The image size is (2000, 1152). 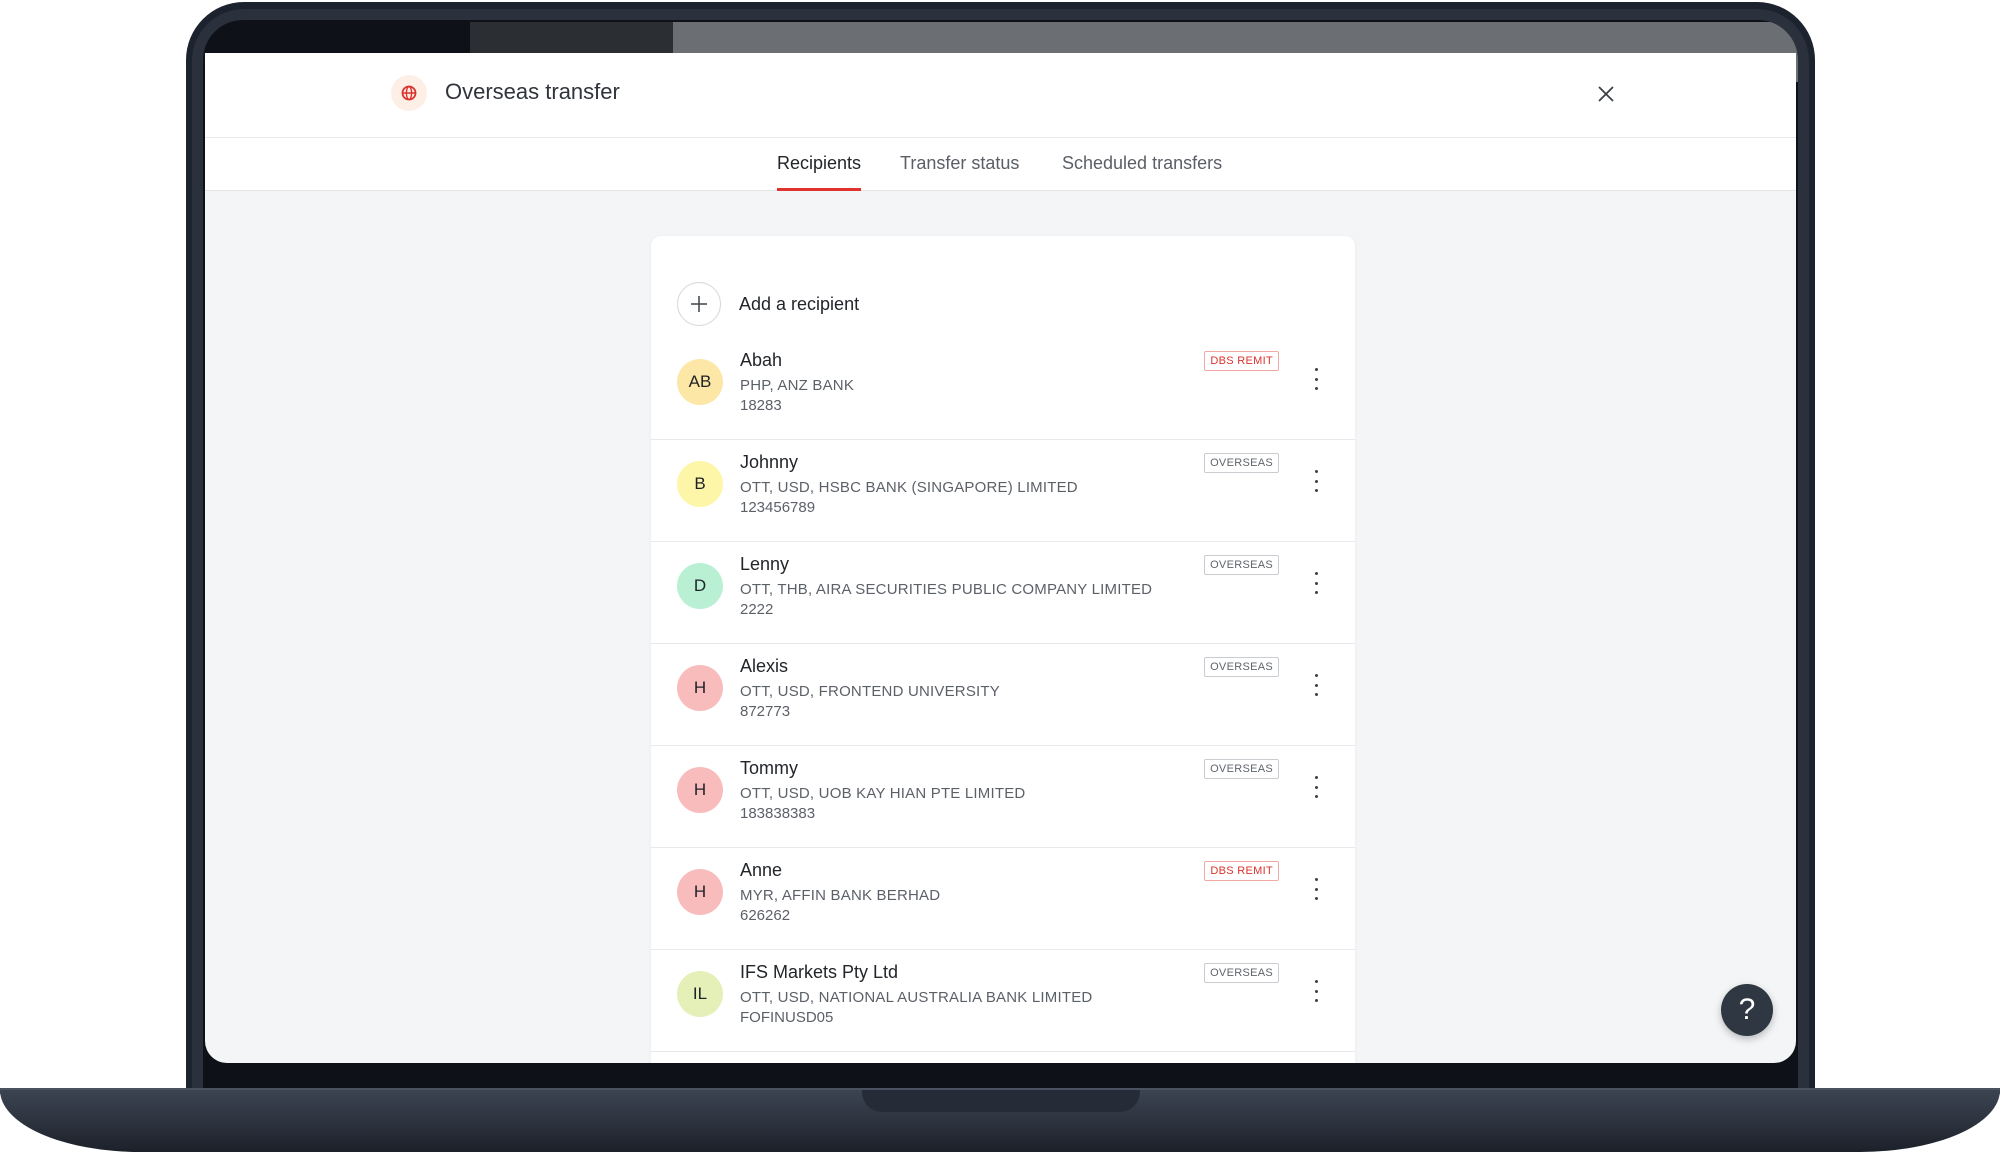 What do you see at coordinates (700, 586) in the screenshot?
I see `avatar: D` at bounding box center [700, 586].